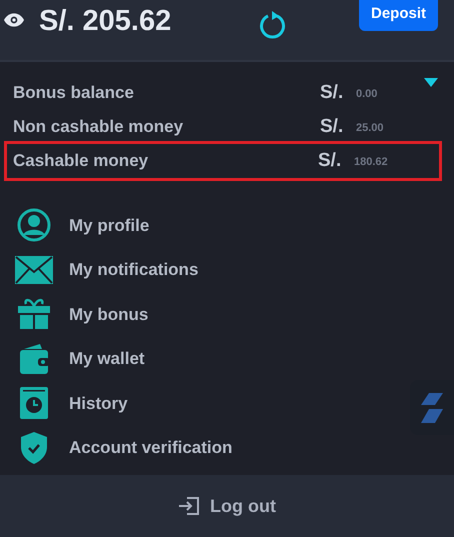 The height and width of the screenshot is (537, 454). Describe the element at coordinates (33, 314) in the screenshot. I see `gift-icon` at that location.